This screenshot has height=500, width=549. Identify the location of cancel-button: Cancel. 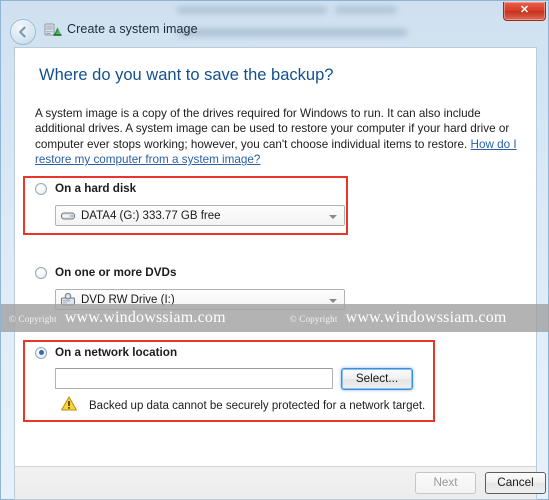
(515, 483).